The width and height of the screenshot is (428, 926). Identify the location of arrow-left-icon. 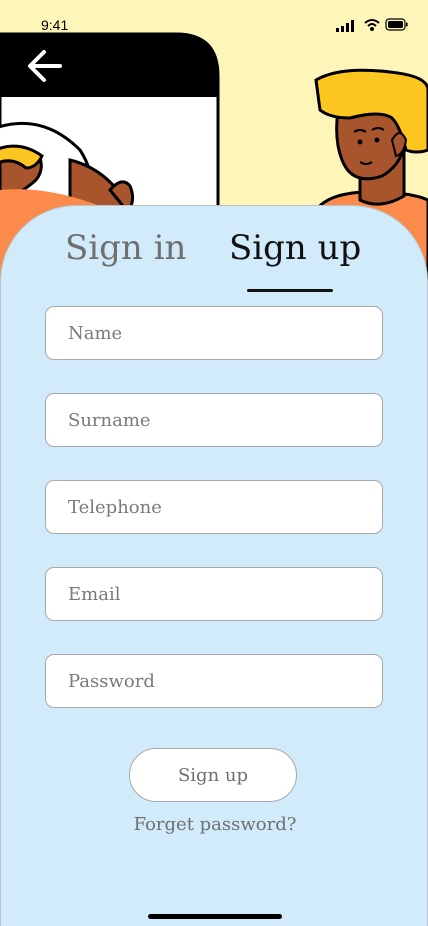
(45, 66).